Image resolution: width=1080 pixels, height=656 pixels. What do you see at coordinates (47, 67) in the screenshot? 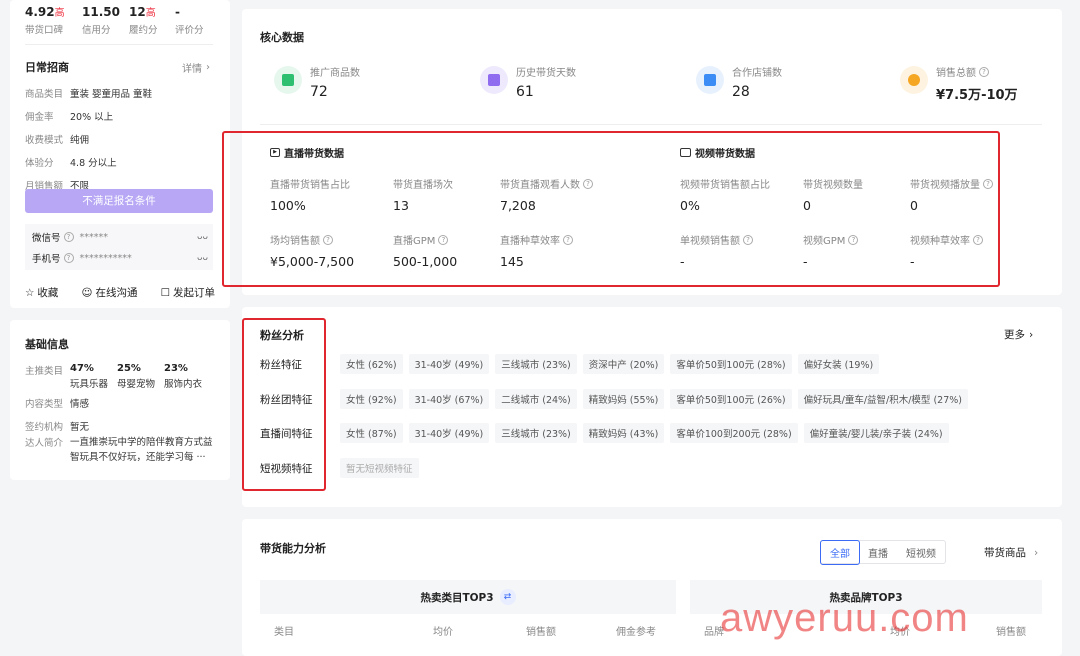
I see `recruit-title: 日常招商` at bounding box center [47, 67].